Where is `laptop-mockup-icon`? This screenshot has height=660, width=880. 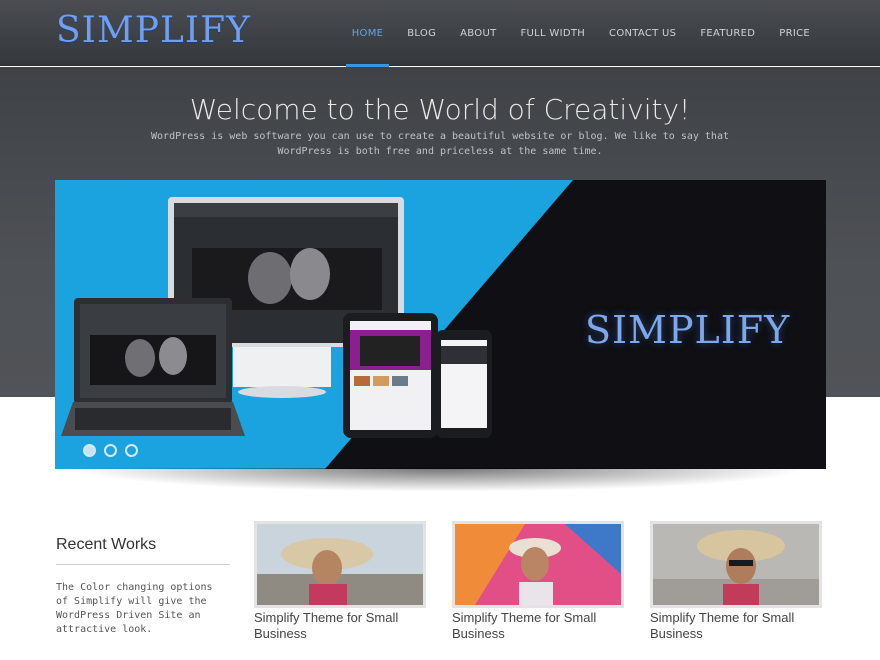 laptop-mockup-icon is located at coordinates (153, 367).